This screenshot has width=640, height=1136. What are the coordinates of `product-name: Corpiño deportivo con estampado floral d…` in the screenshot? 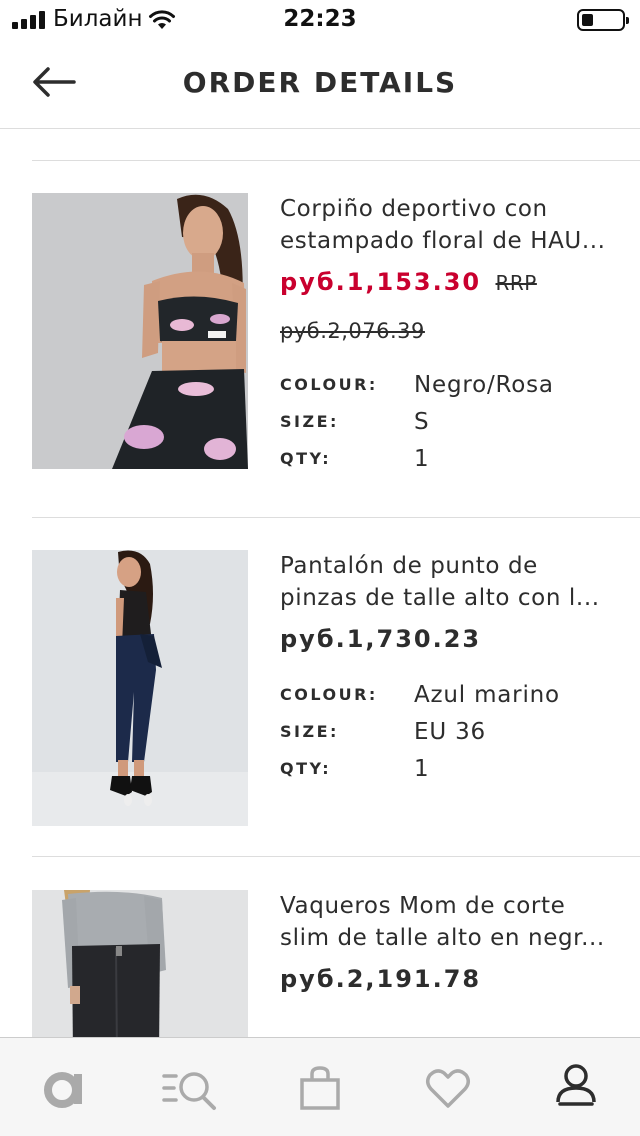 It's located at (452, 225).